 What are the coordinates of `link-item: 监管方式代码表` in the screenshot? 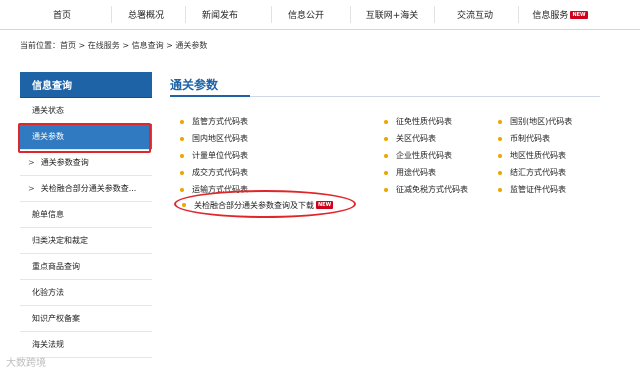 It's located at (214, 121).